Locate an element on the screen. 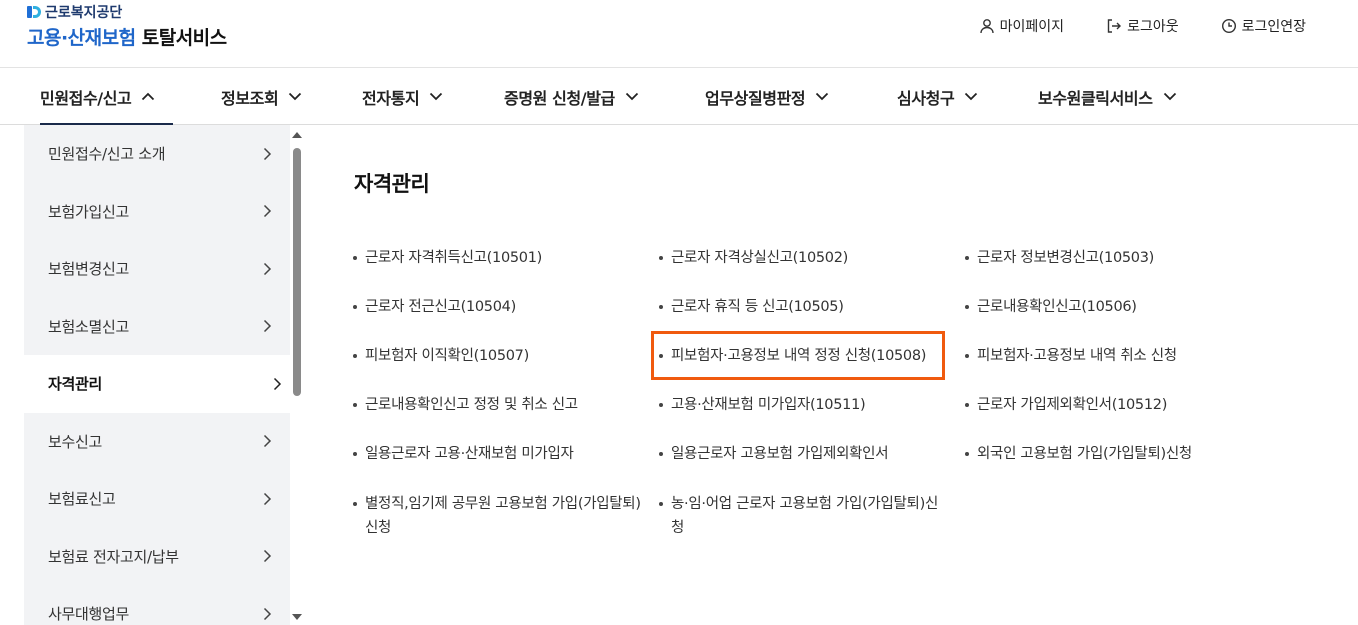 Image resolution: width=1358 pixels, height=625 pixels. link-label: 피보험자 이직확인(10507) is located at coordinates (447, 356).